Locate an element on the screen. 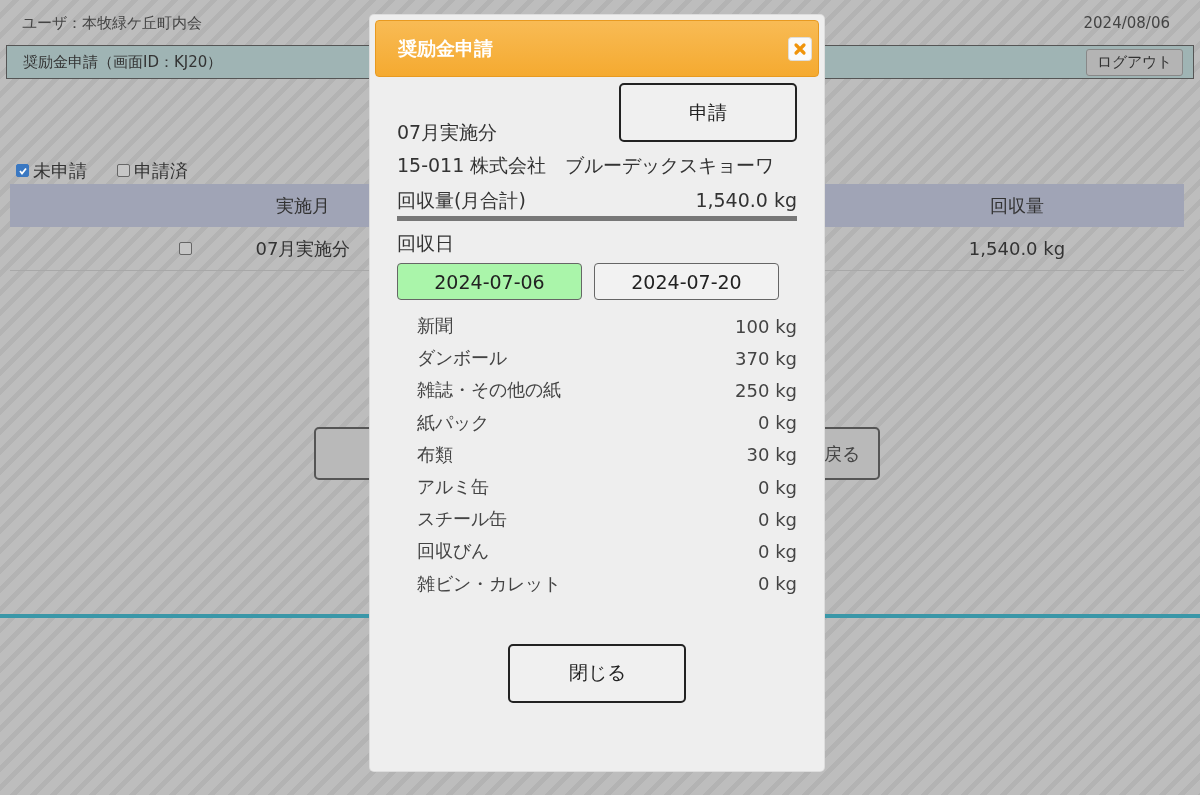 The height and width of the screenshot is (795, 1200). company-name: 15-011 株式会社 ブルーデックスキョーワ is located at coordinates (586, 165).